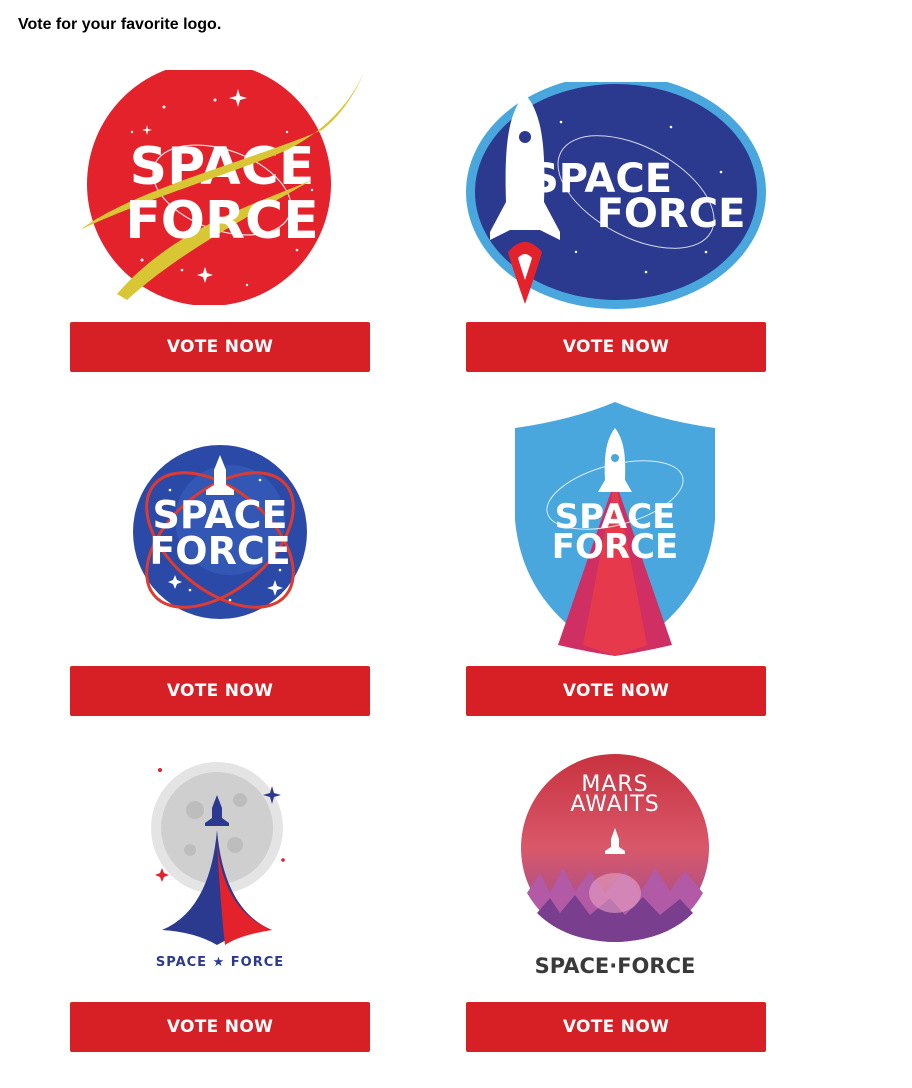 Image resolution: width=912 pixels, height=1088 pixels. Describe the element at coordinates (222, 187) in the screenshot. I see `logo-1-red-meatball: SPACE FORCE` at that location.